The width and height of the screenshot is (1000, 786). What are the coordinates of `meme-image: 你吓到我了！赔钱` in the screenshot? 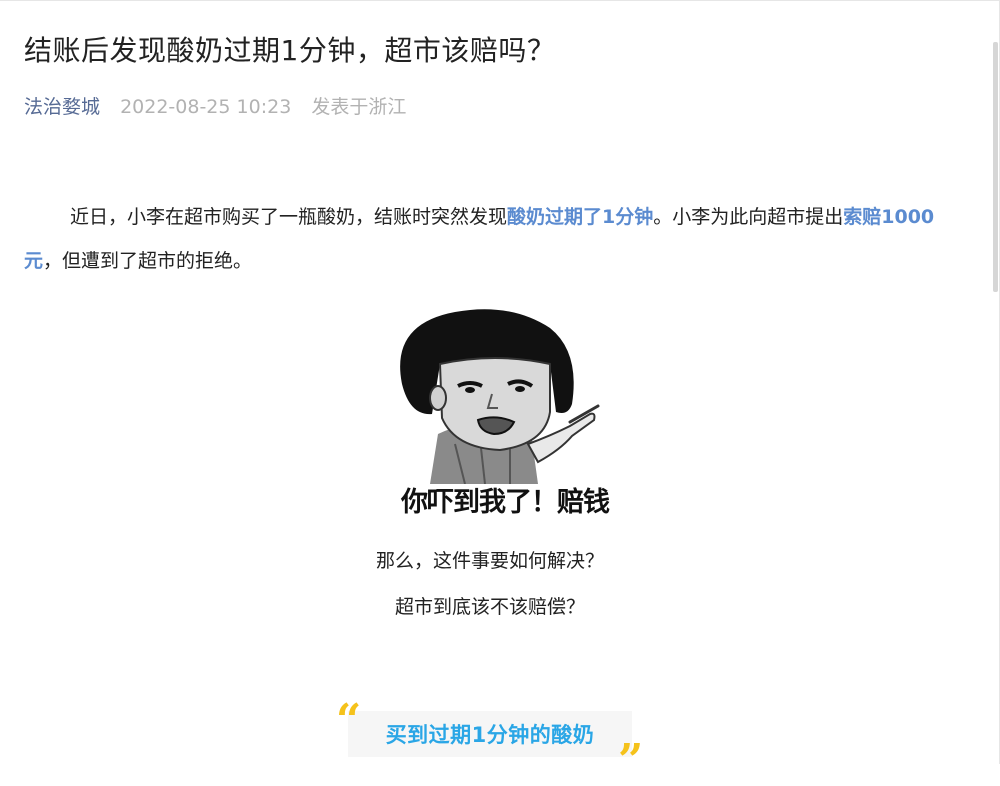 It's located at (505, 411).